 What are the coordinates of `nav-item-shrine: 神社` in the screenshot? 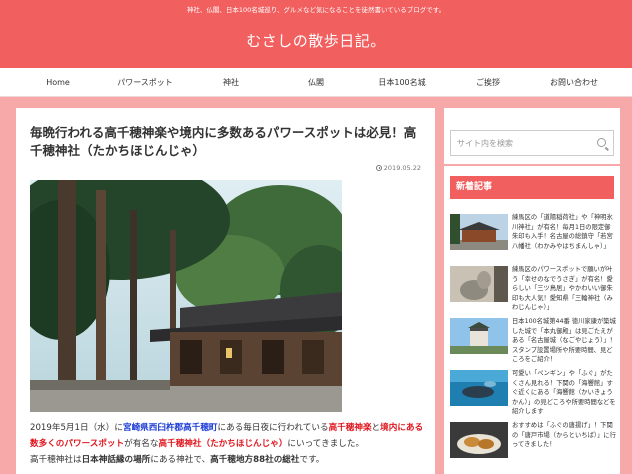 It's located at (231, 82).